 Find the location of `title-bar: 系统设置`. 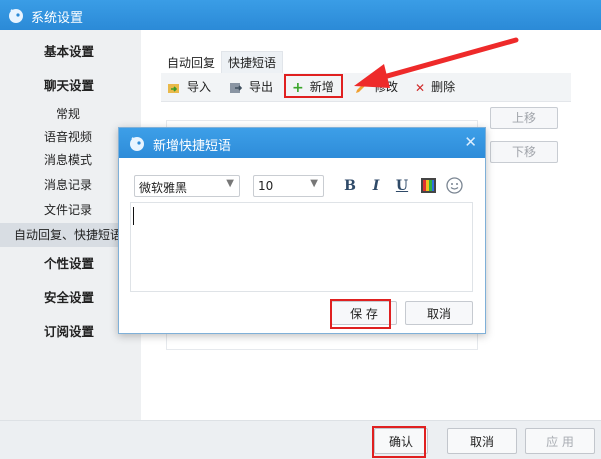

title-bar: 系统设置 is located at coordinates (300, 15).